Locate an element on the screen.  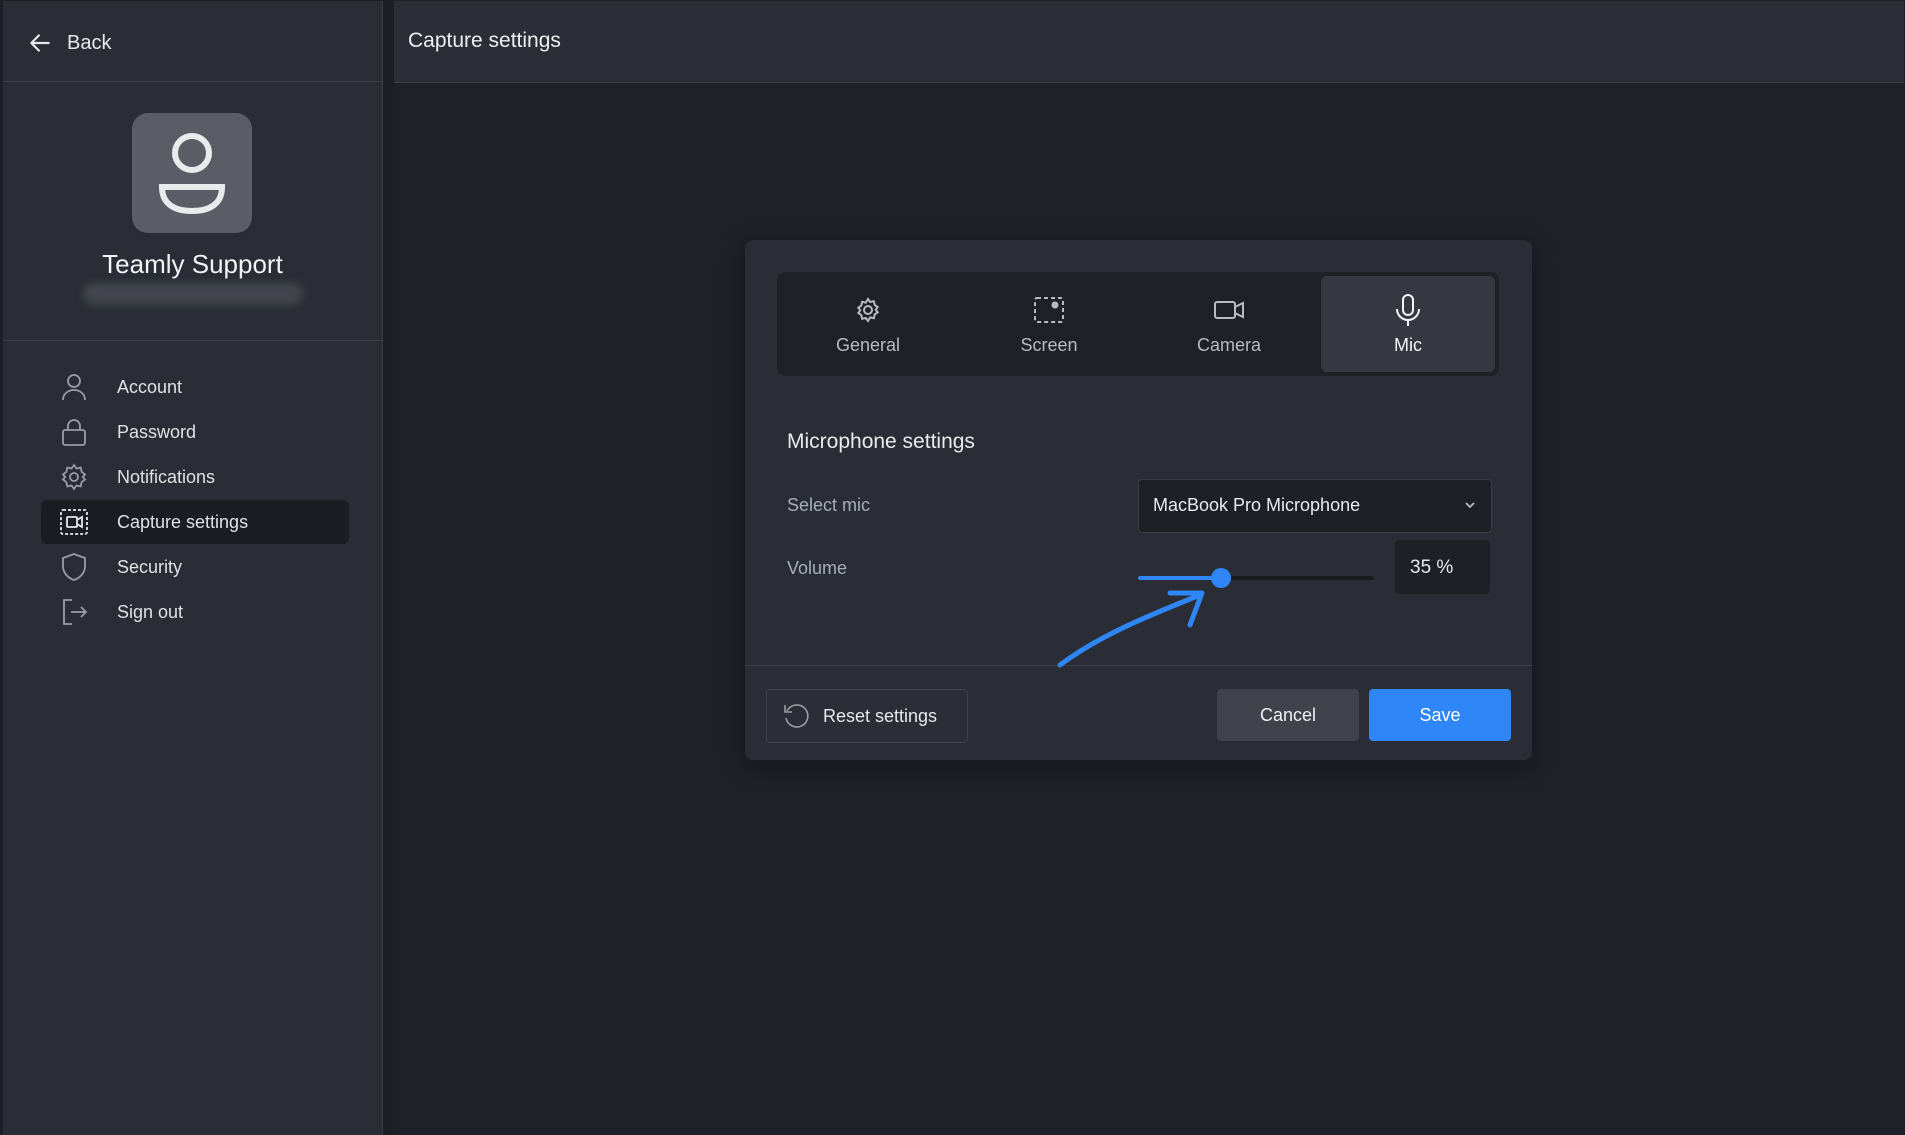
cancel-label: Cancel is located at coordinates (1288, 714).